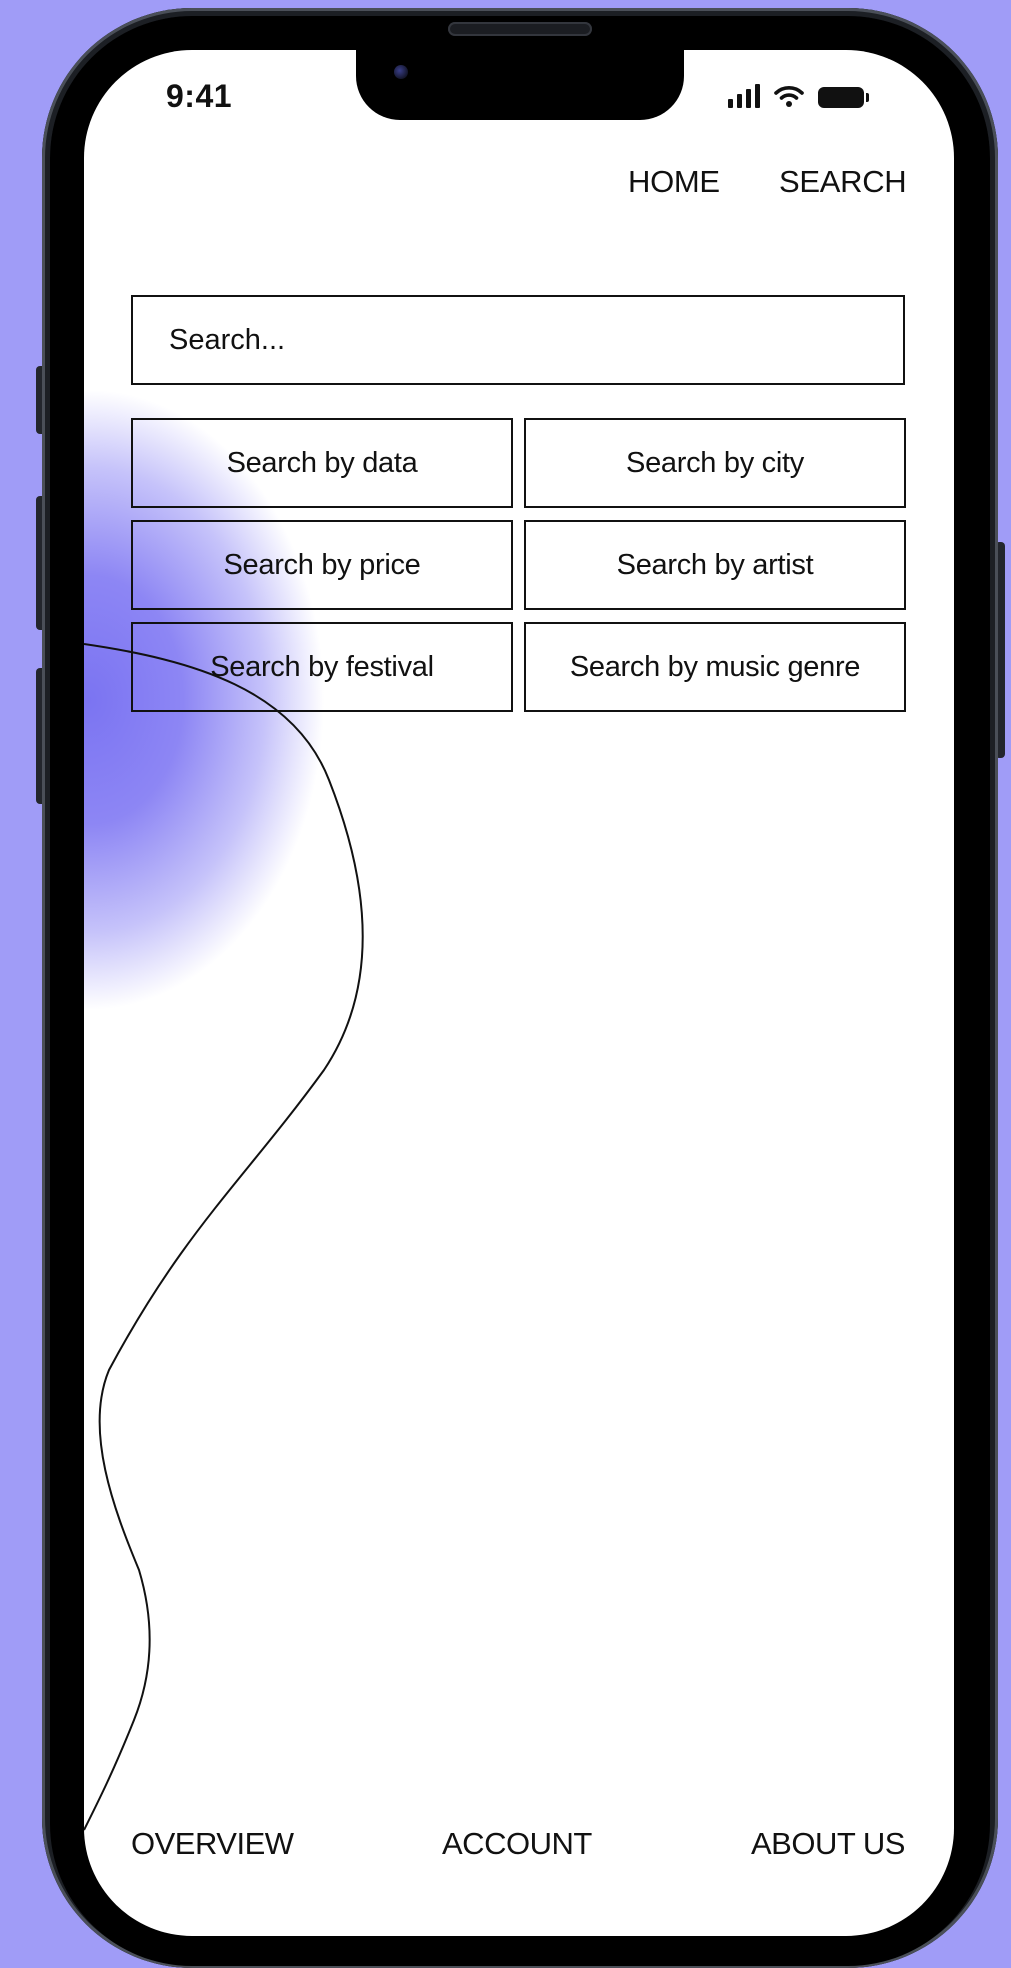 Image resolution: width=1011 pixels, height=1968 pixels. What do you see at coordinates (199, 96) in the screenshot?
I see `status-time: 9:41` at bounding box center [199, 96].